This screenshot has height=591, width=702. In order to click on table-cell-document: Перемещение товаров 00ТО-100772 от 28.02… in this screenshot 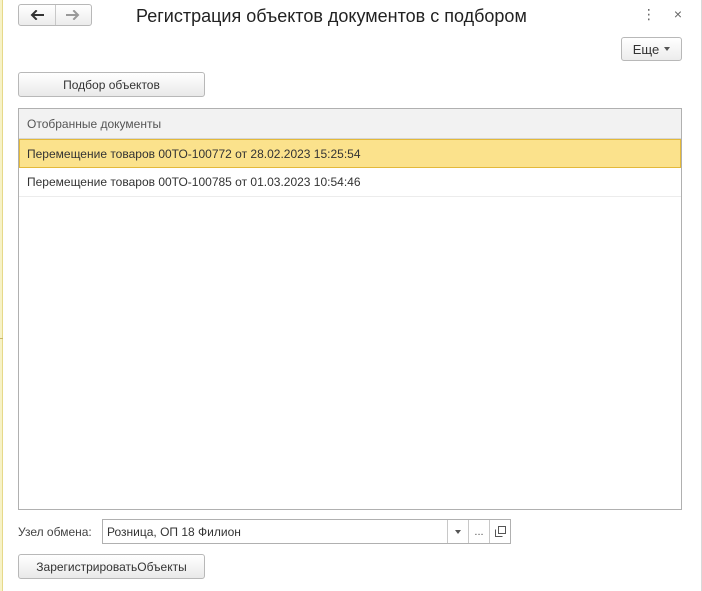, I will do `click(194, 153)`.